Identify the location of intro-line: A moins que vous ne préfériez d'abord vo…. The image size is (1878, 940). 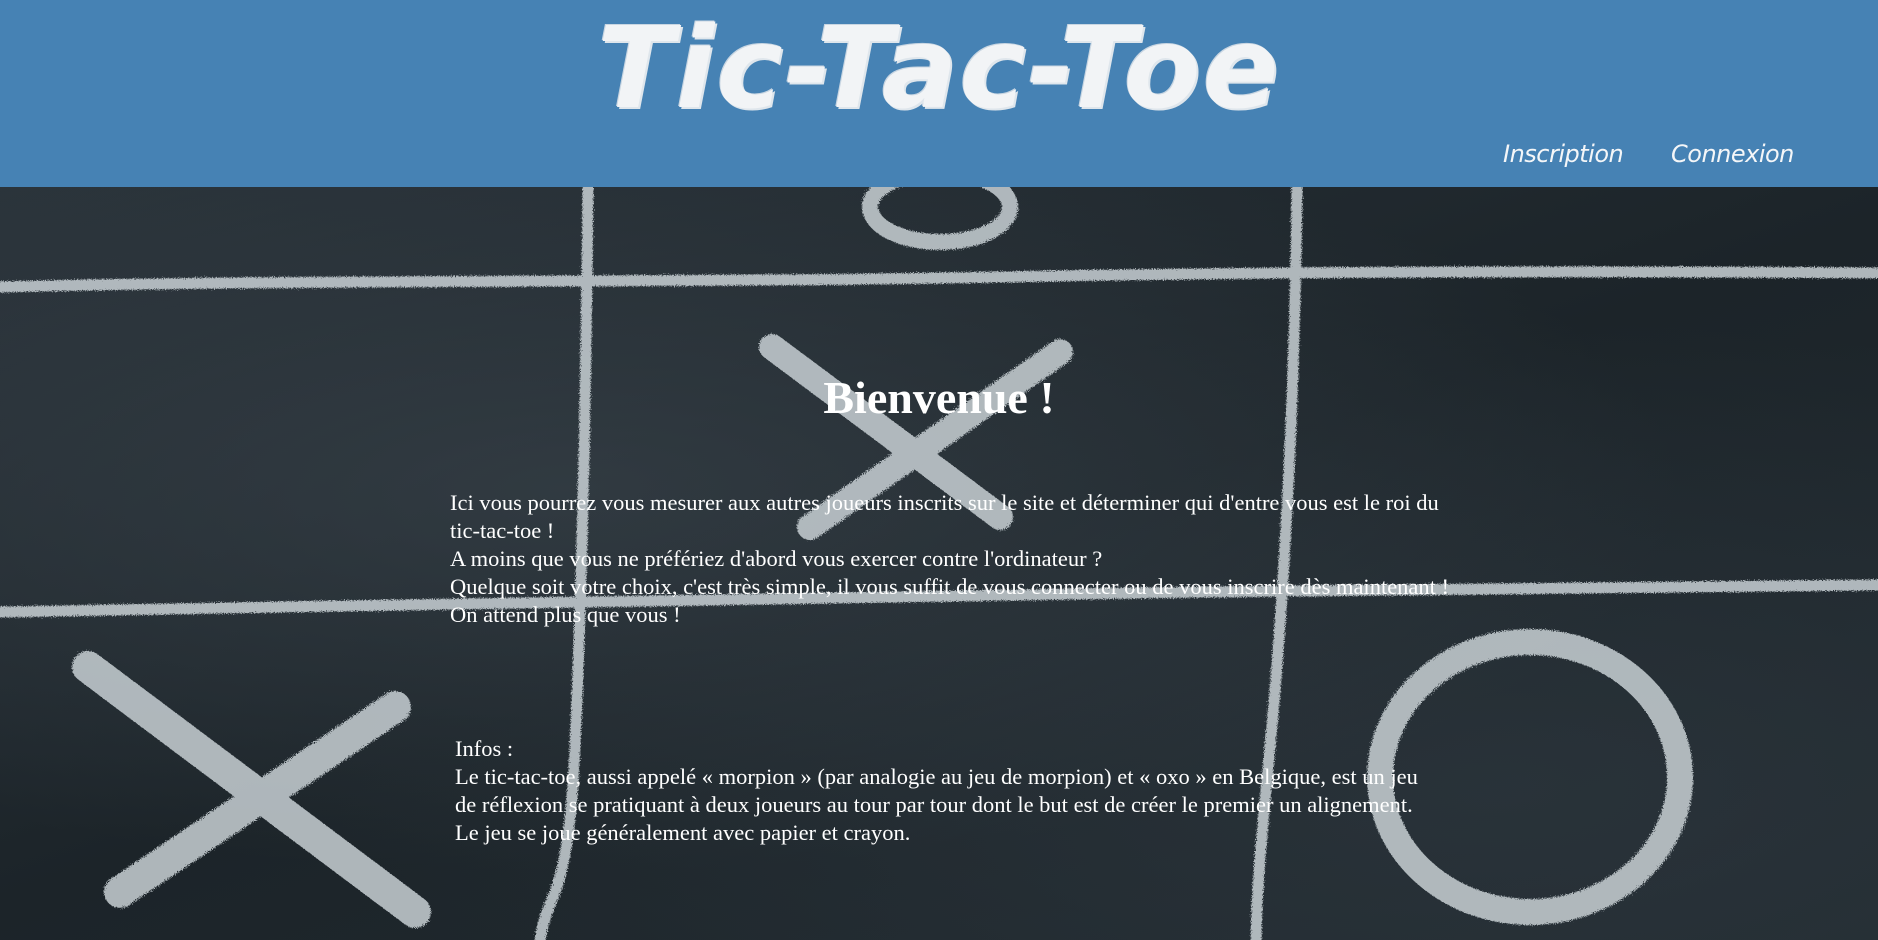
(776, 558).